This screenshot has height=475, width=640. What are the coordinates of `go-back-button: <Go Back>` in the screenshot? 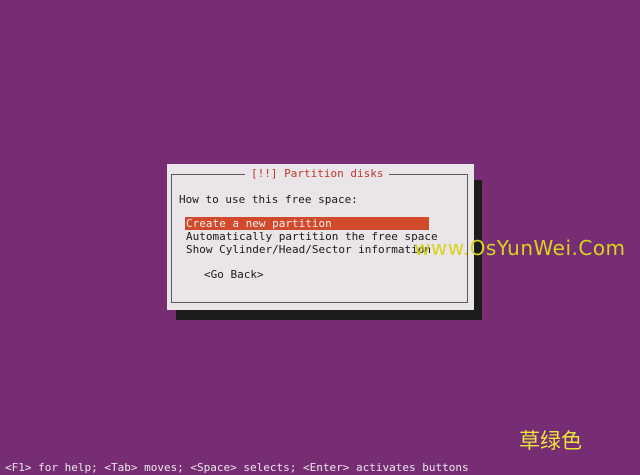 It's located at (234, 275).